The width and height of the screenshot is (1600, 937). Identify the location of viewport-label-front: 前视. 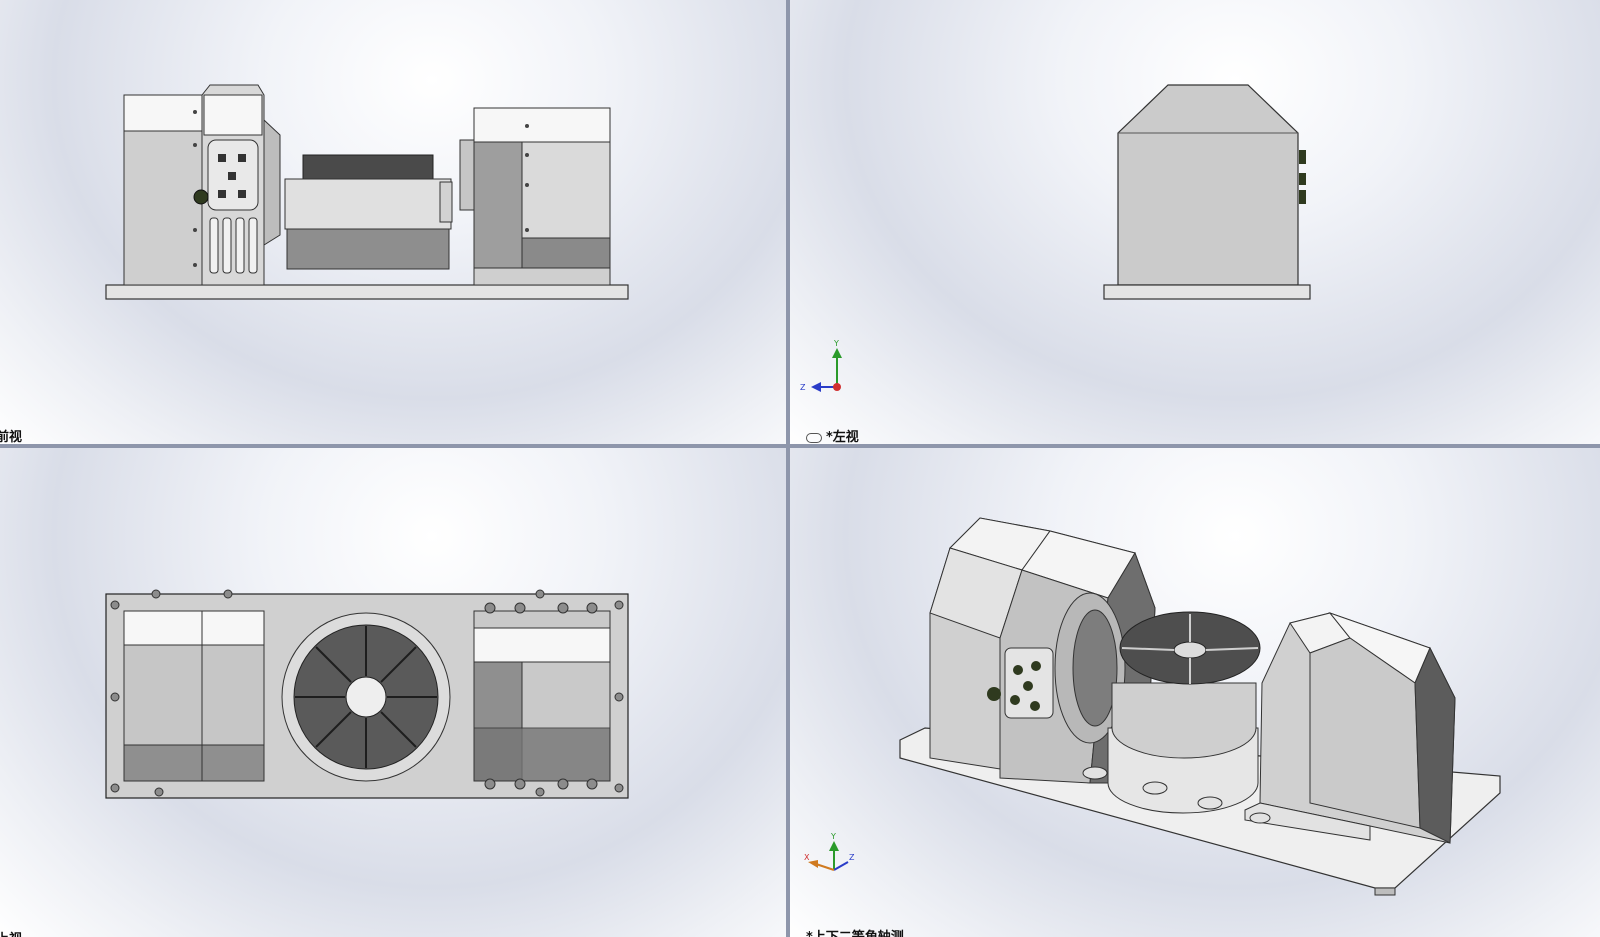
(11, 437).